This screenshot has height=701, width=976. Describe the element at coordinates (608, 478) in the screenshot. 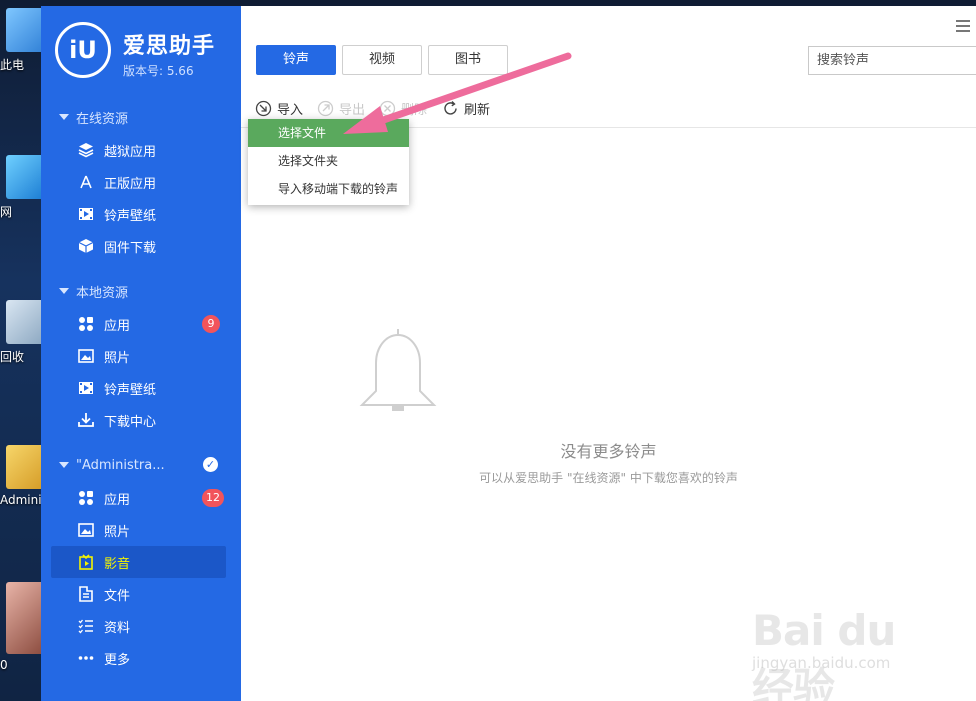

I see `empty-state-subtitle: 可以从爱思助手 "在线资源" 中下载您喜欢的铃声` at that location.